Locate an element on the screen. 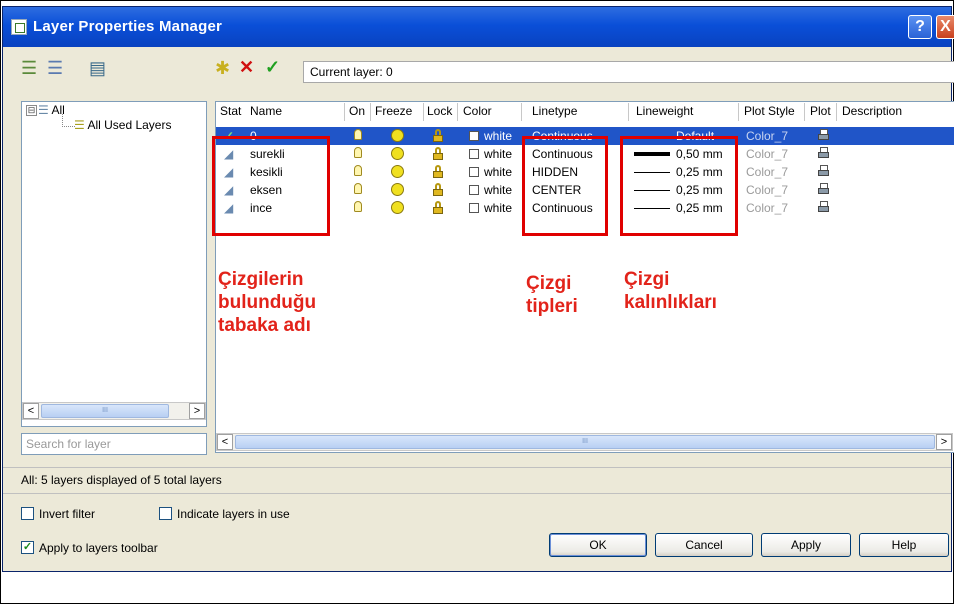  list-scroll-thumb: III is located at coordinates (585, 442).